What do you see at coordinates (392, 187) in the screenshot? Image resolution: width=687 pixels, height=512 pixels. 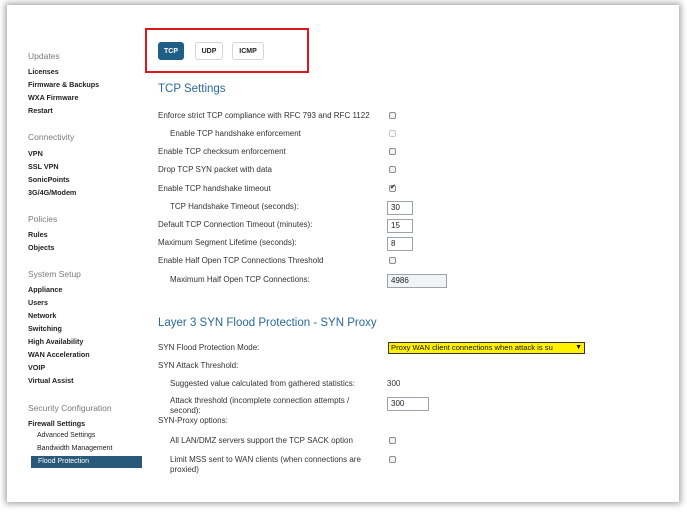 I see `checkbox-handshake-timeout` at bounding box center [392, 187].